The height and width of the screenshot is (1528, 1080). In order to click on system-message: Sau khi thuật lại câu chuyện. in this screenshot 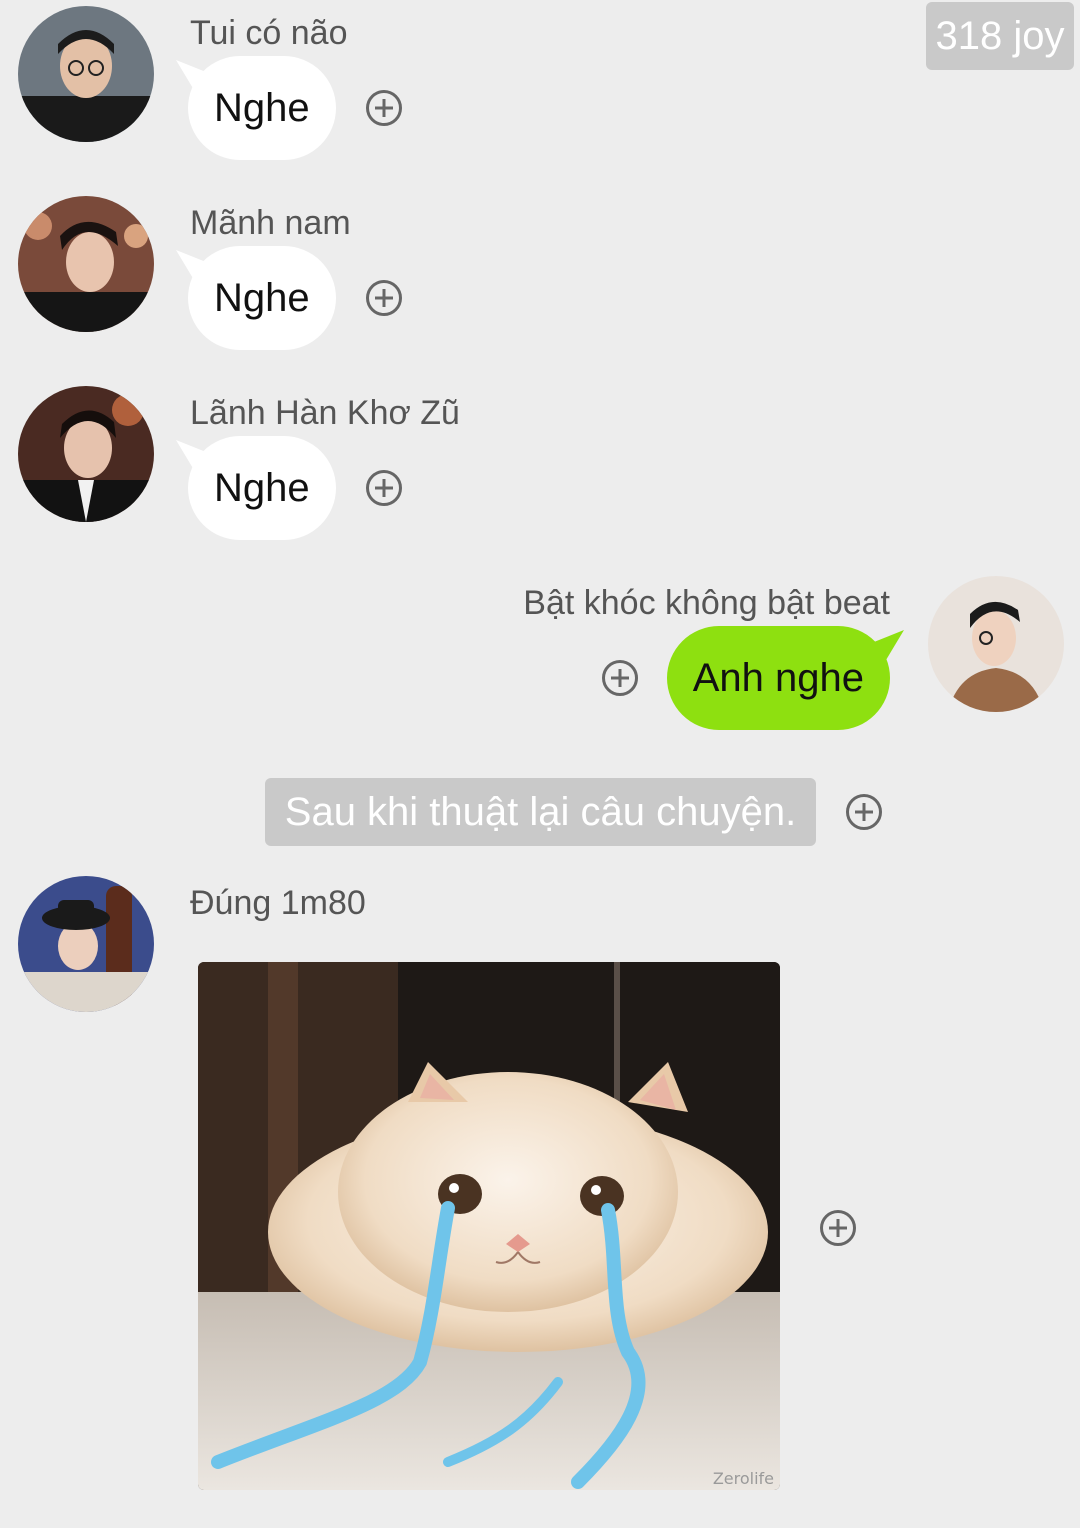, I will do `click(540, 812)`.